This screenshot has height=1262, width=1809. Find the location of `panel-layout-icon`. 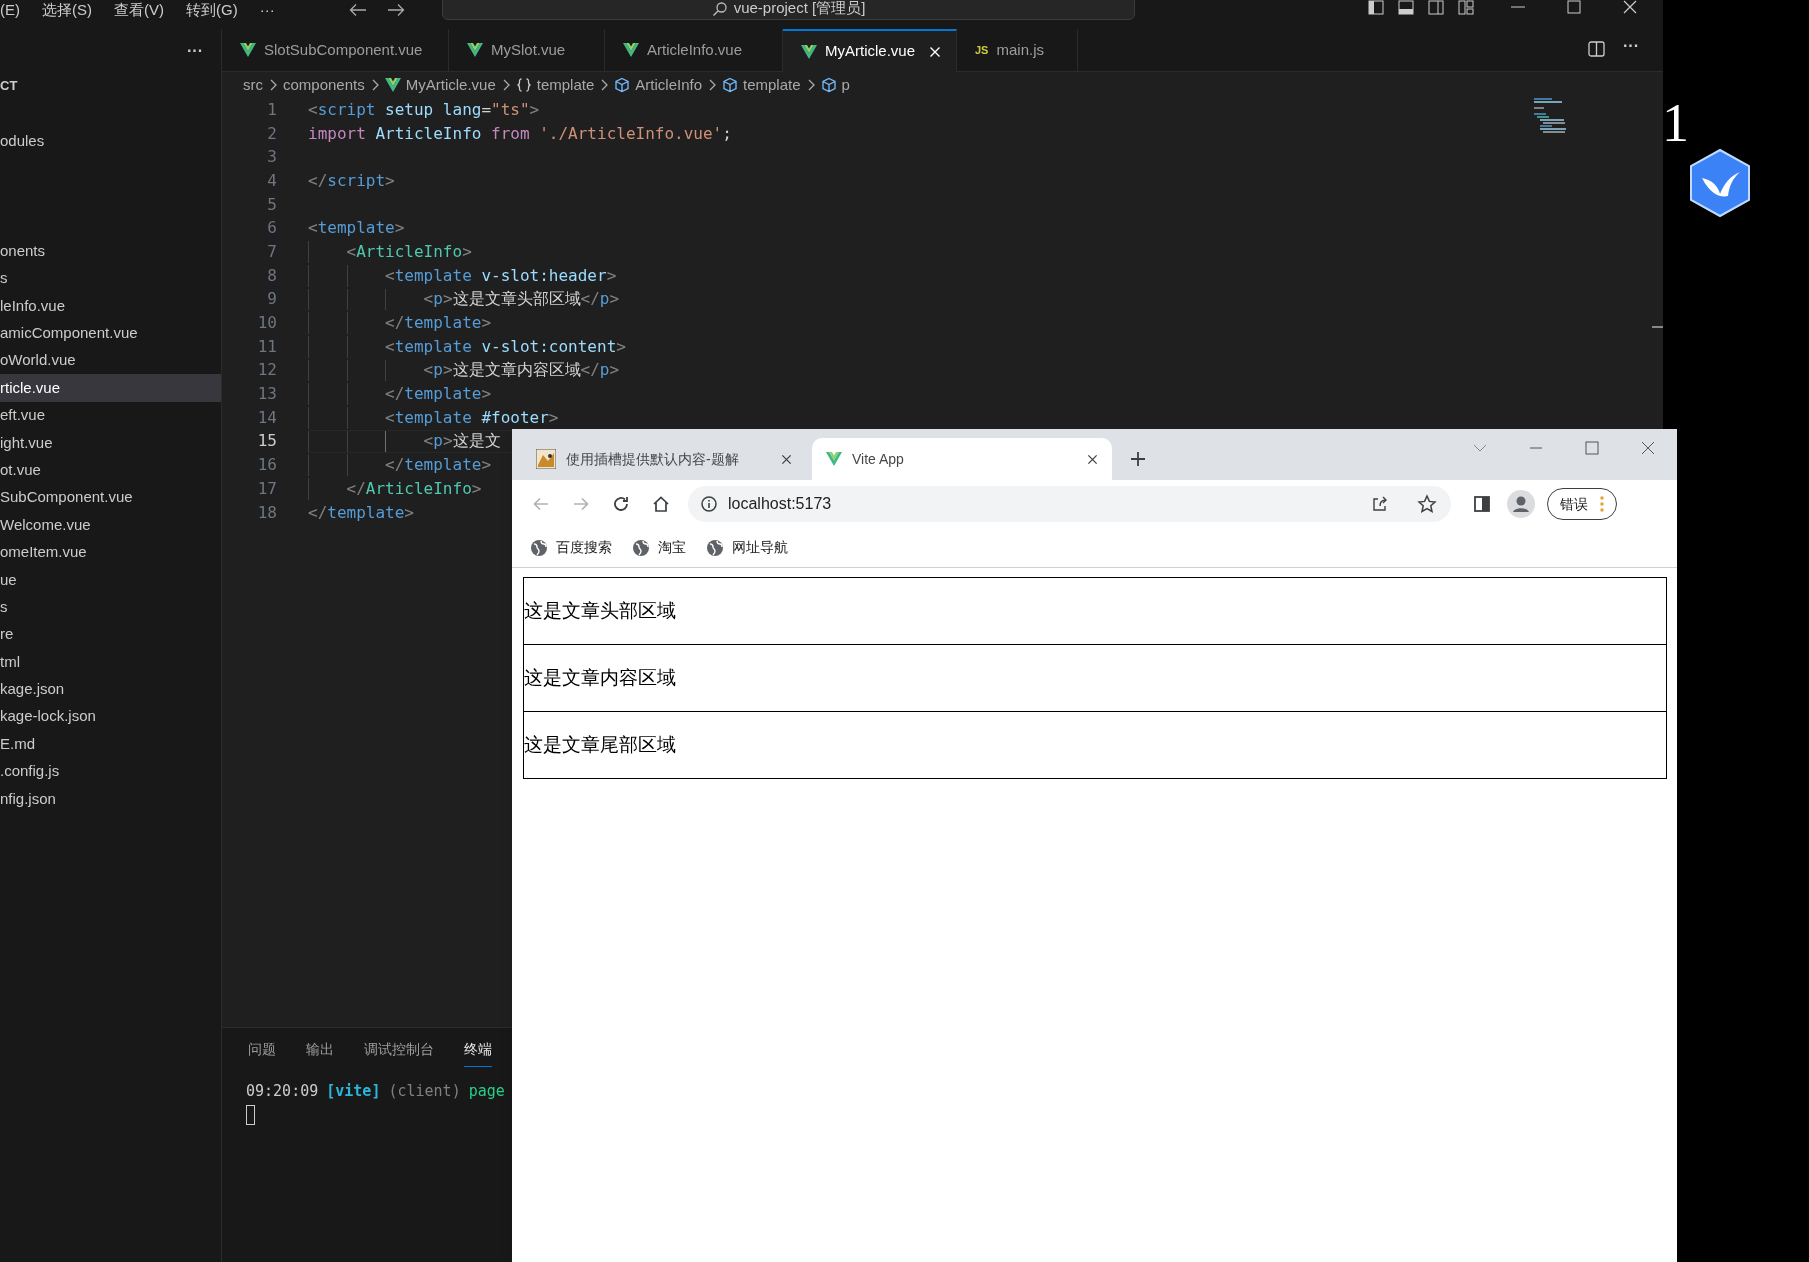

panel-layout-icon is located at coordinates (1406, 7).